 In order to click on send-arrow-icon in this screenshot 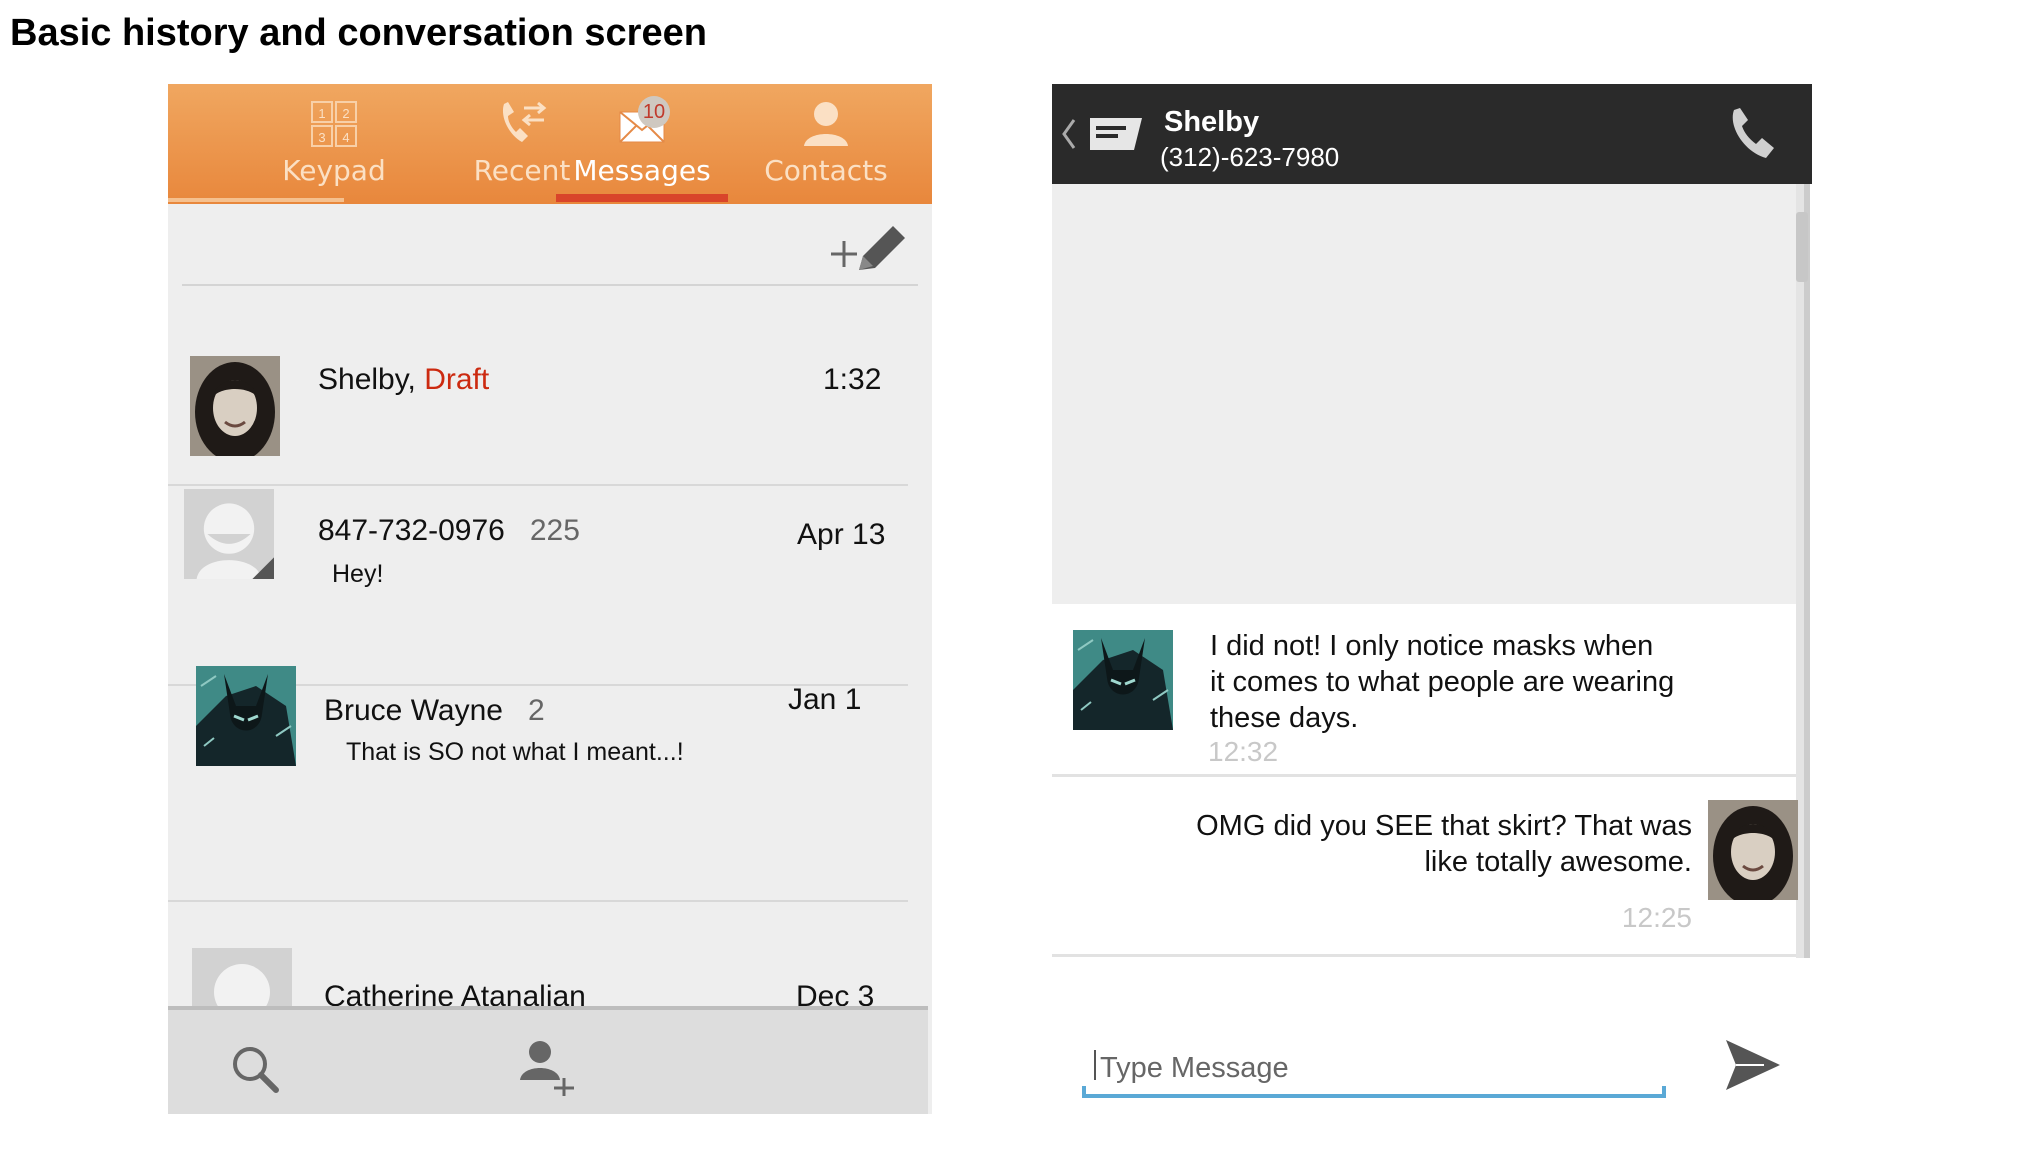, I will do `click(1753, 1065)`.